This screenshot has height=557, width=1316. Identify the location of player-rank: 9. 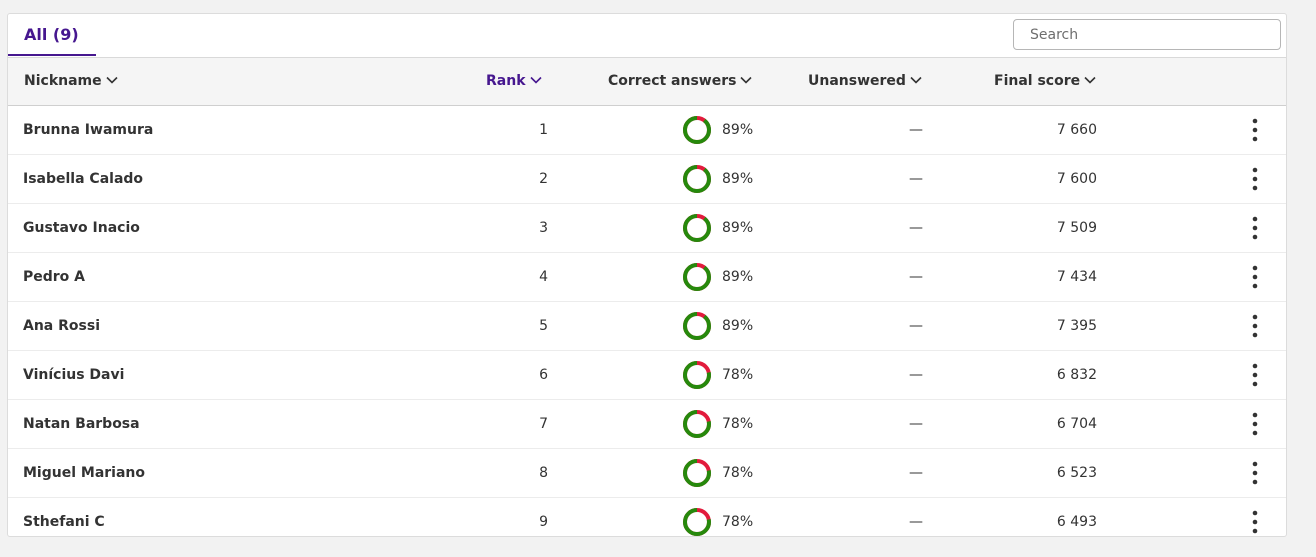
(543, 522).